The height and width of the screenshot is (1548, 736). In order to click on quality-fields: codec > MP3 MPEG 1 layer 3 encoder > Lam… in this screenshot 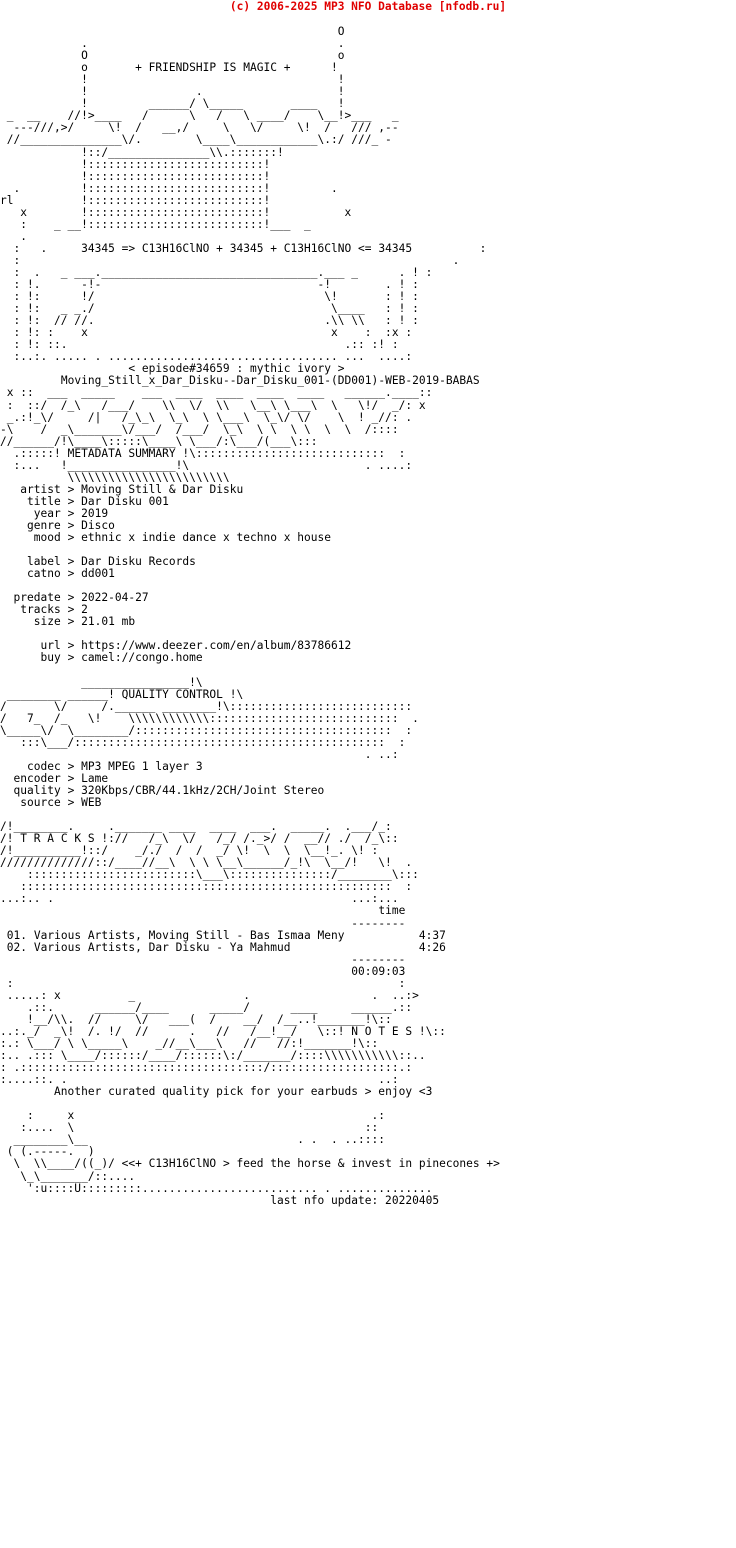, I will do `click(162, 784)`.